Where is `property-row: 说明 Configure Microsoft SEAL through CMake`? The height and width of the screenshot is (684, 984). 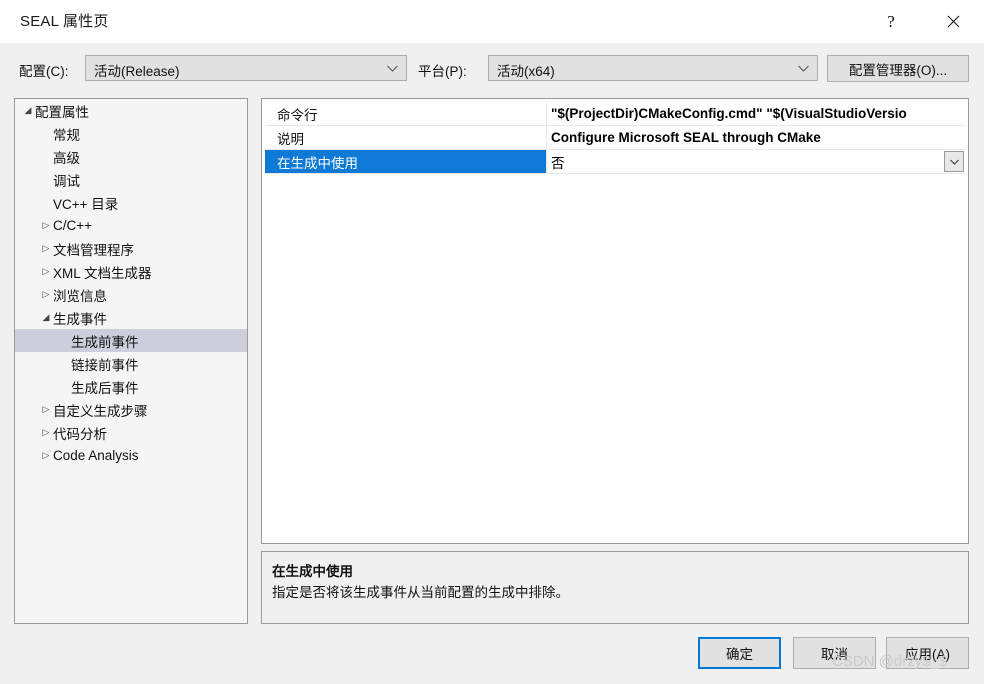
property-row: 说明 Configure Microsoft SEAL through CMake is located at coordinates (615, 138).